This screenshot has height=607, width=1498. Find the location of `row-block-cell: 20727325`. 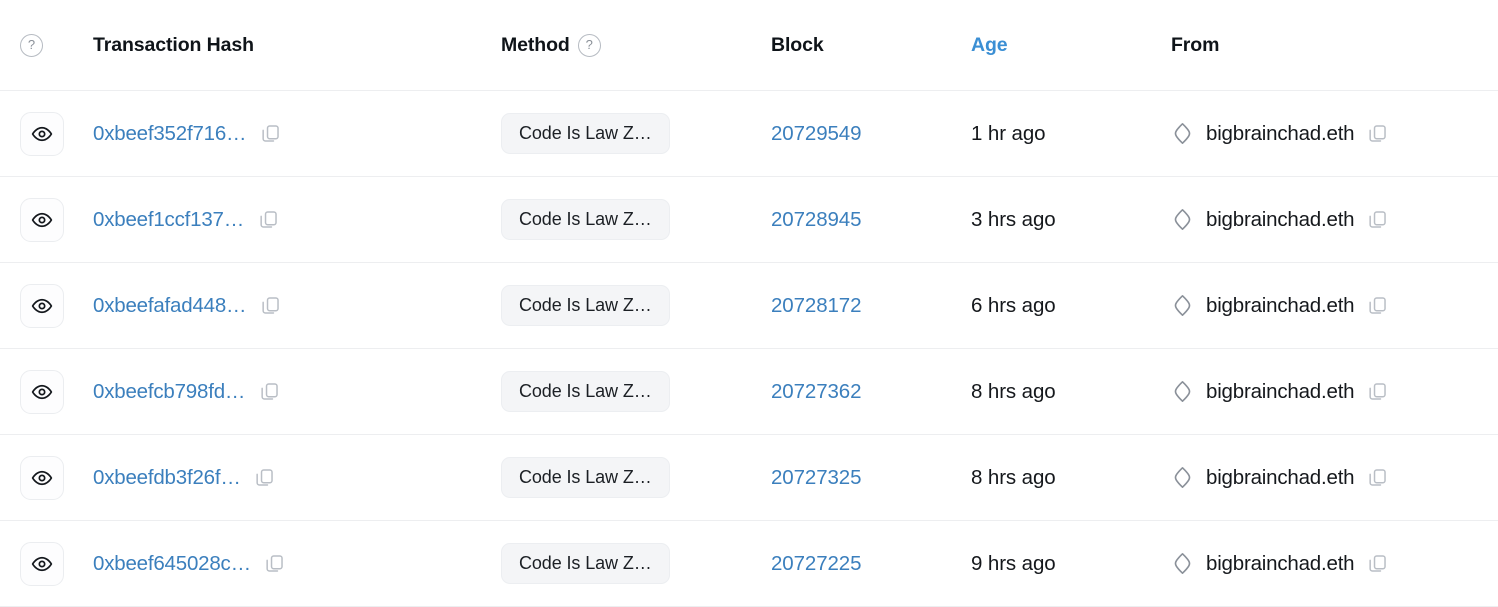

row-block-cell: 20727325 is located at coordinates (871, 478).